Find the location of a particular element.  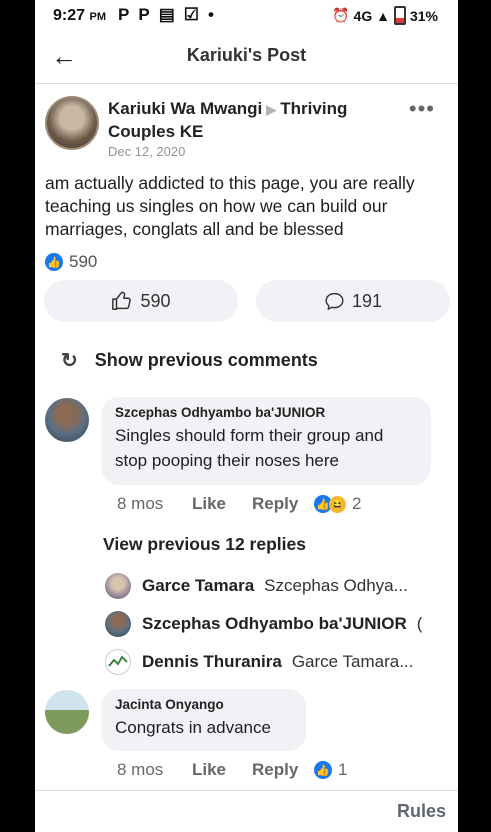

comment-bubble: Jacinta Onyango Congrats in advance is located at coordinates (203, 720).